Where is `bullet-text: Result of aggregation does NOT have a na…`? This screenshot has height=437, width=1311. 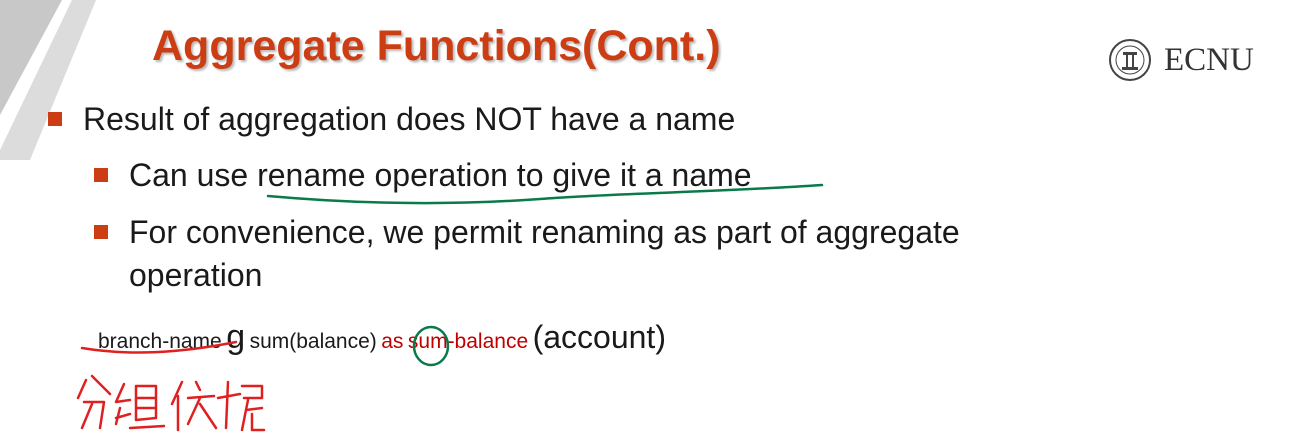
bullet-text: Result of aggregation does NOT have a na… is located at coordinates (409, 119).